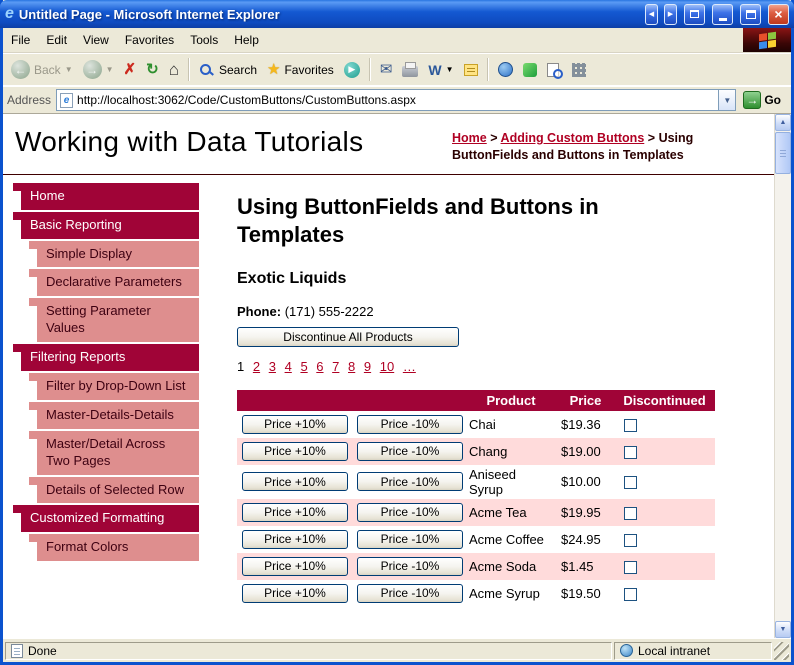  Describe the element at coordinates (130, 69) in the screenshot. I see `stop-button: ✗` at that location.